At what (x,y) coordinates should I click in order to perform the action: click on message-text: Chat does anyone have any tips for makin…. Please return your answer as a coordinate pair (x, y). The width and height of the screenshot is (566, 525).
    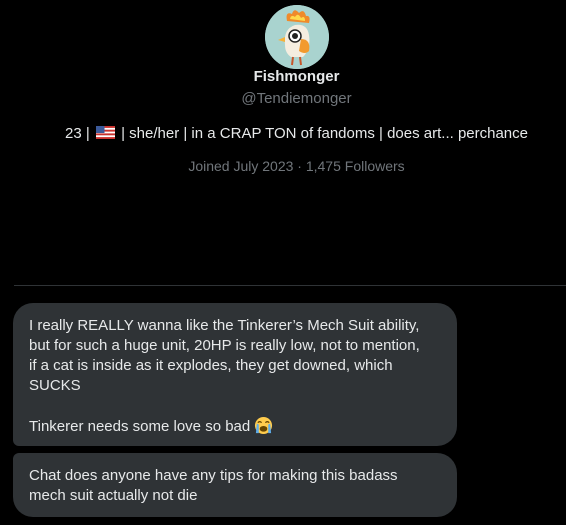
    Looking at the image, I should click on (213, 485).